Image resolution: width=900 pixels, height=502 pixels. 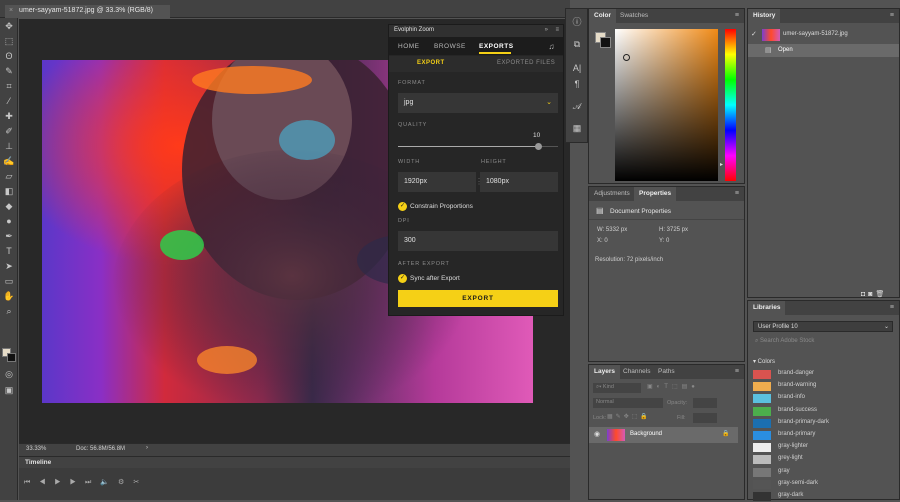 I want to click on tab-paths: Paths, so click(x=666, y=372).